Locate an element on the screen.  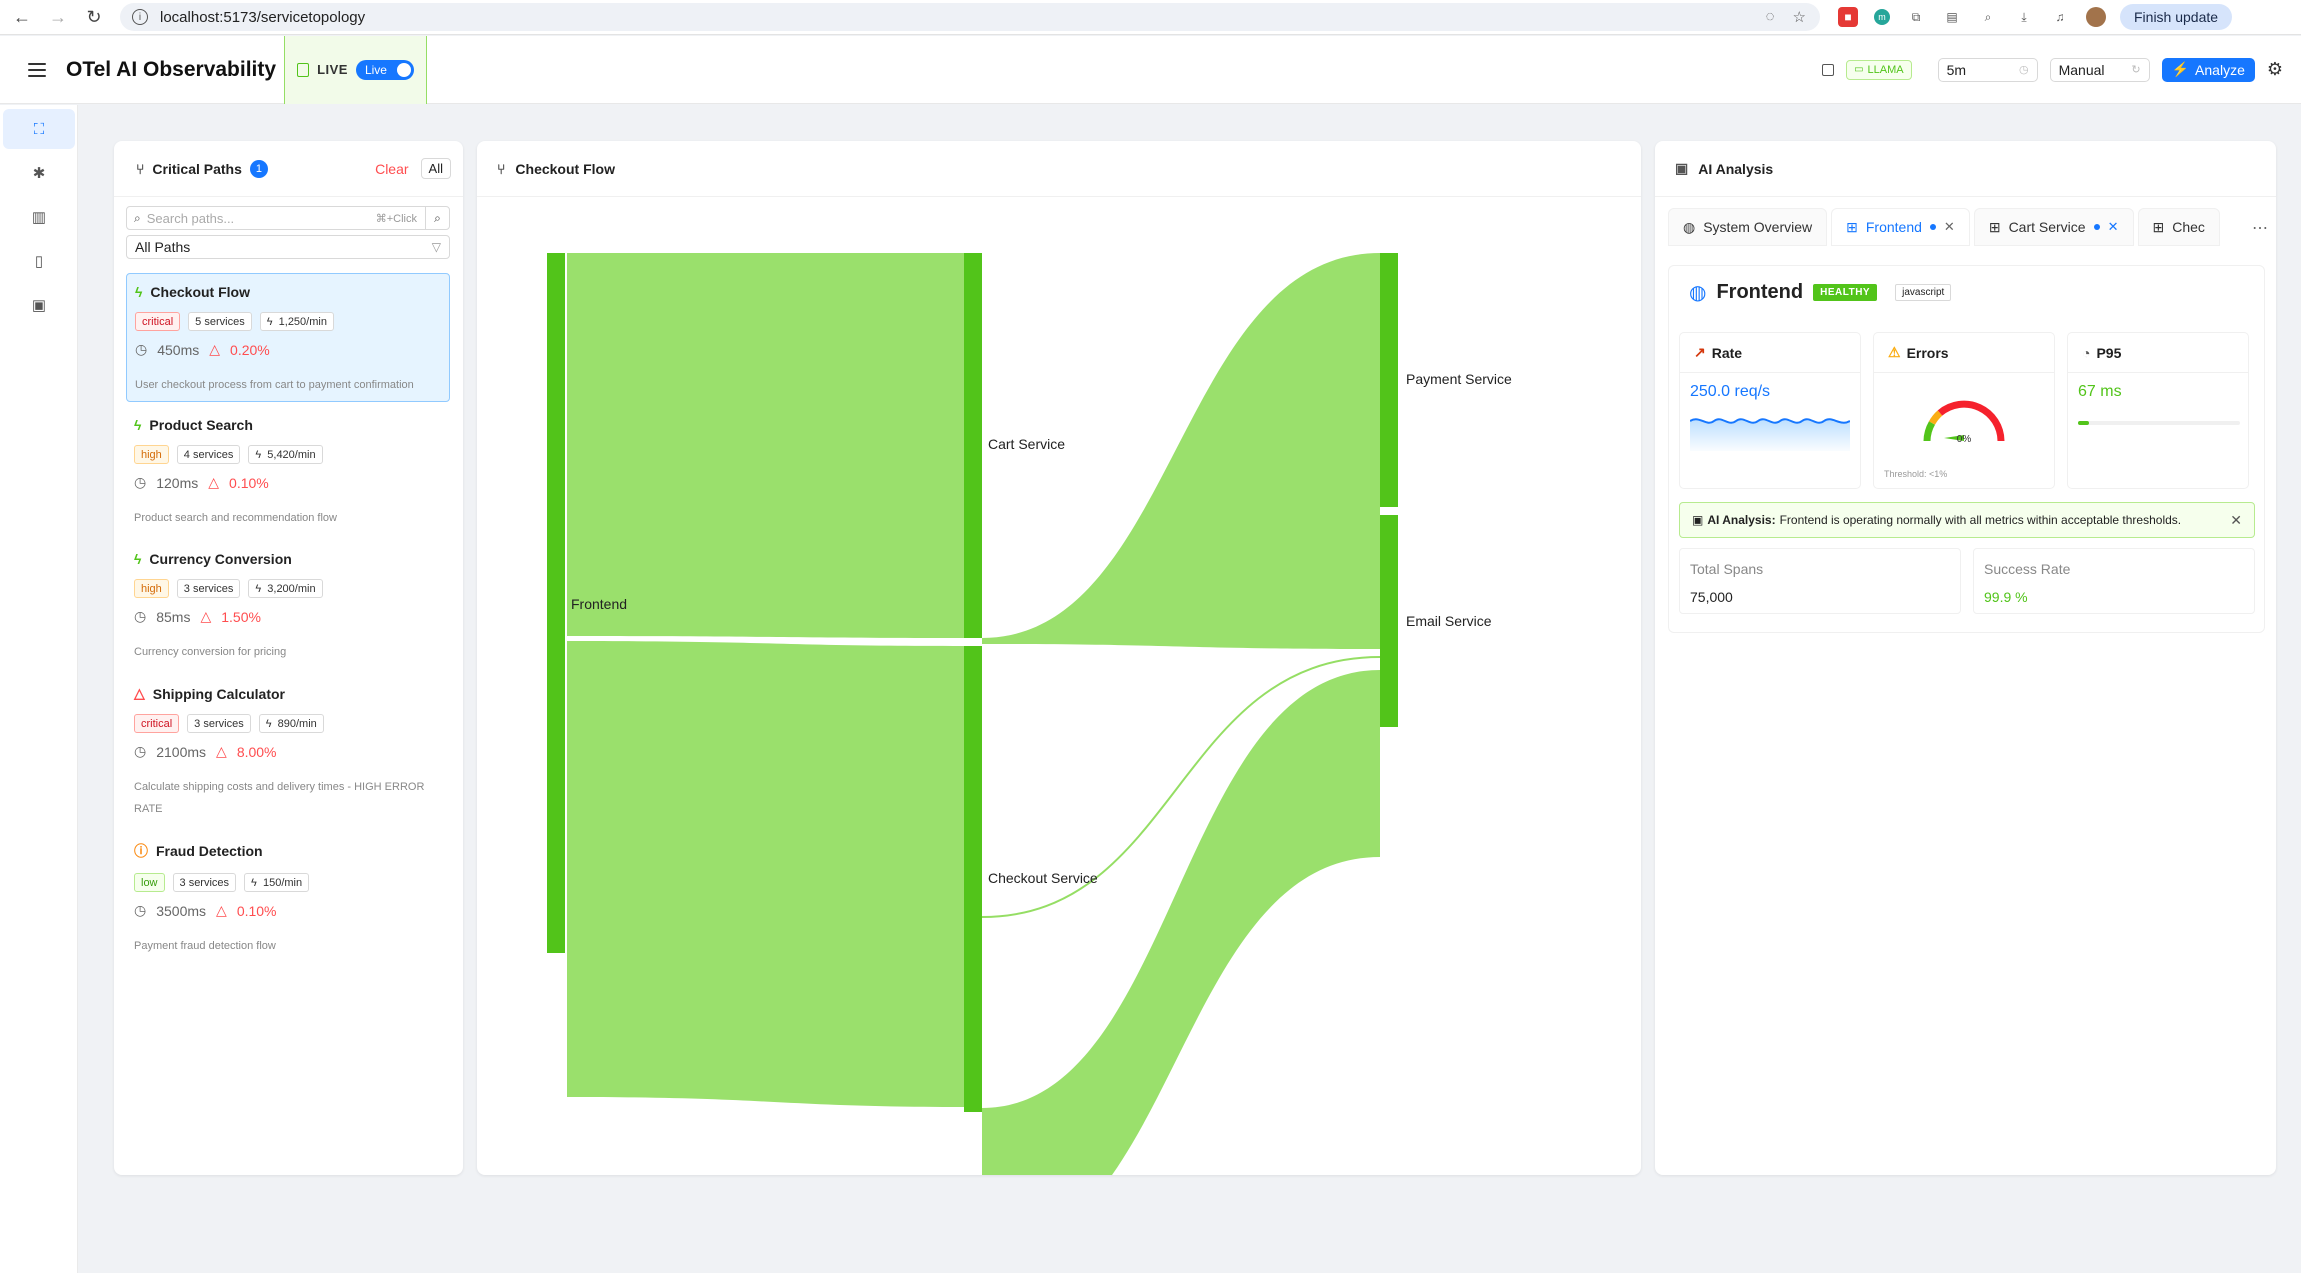
all-button: All is located at coordinates (435, 168).